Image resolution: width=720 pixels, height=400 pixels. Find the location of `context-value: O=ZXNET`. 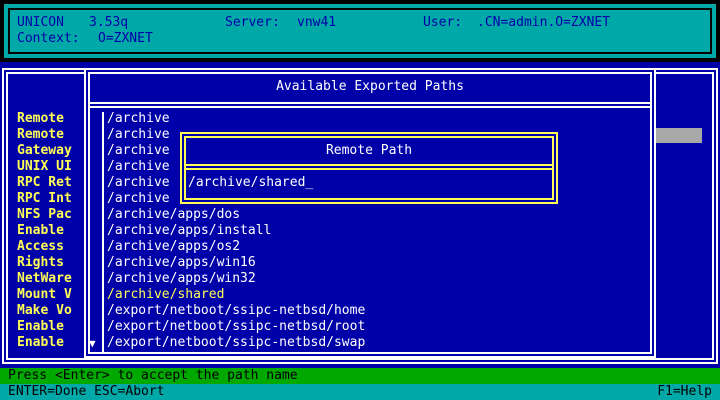

context-value: O=ZXNET is located at coordinates (125, 38).